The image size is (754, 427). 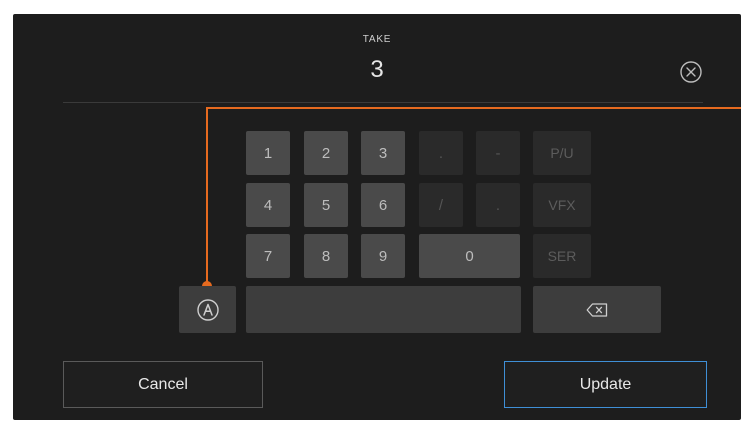 I want to click on key-pickup: P/U, so click(x=562, y=153).